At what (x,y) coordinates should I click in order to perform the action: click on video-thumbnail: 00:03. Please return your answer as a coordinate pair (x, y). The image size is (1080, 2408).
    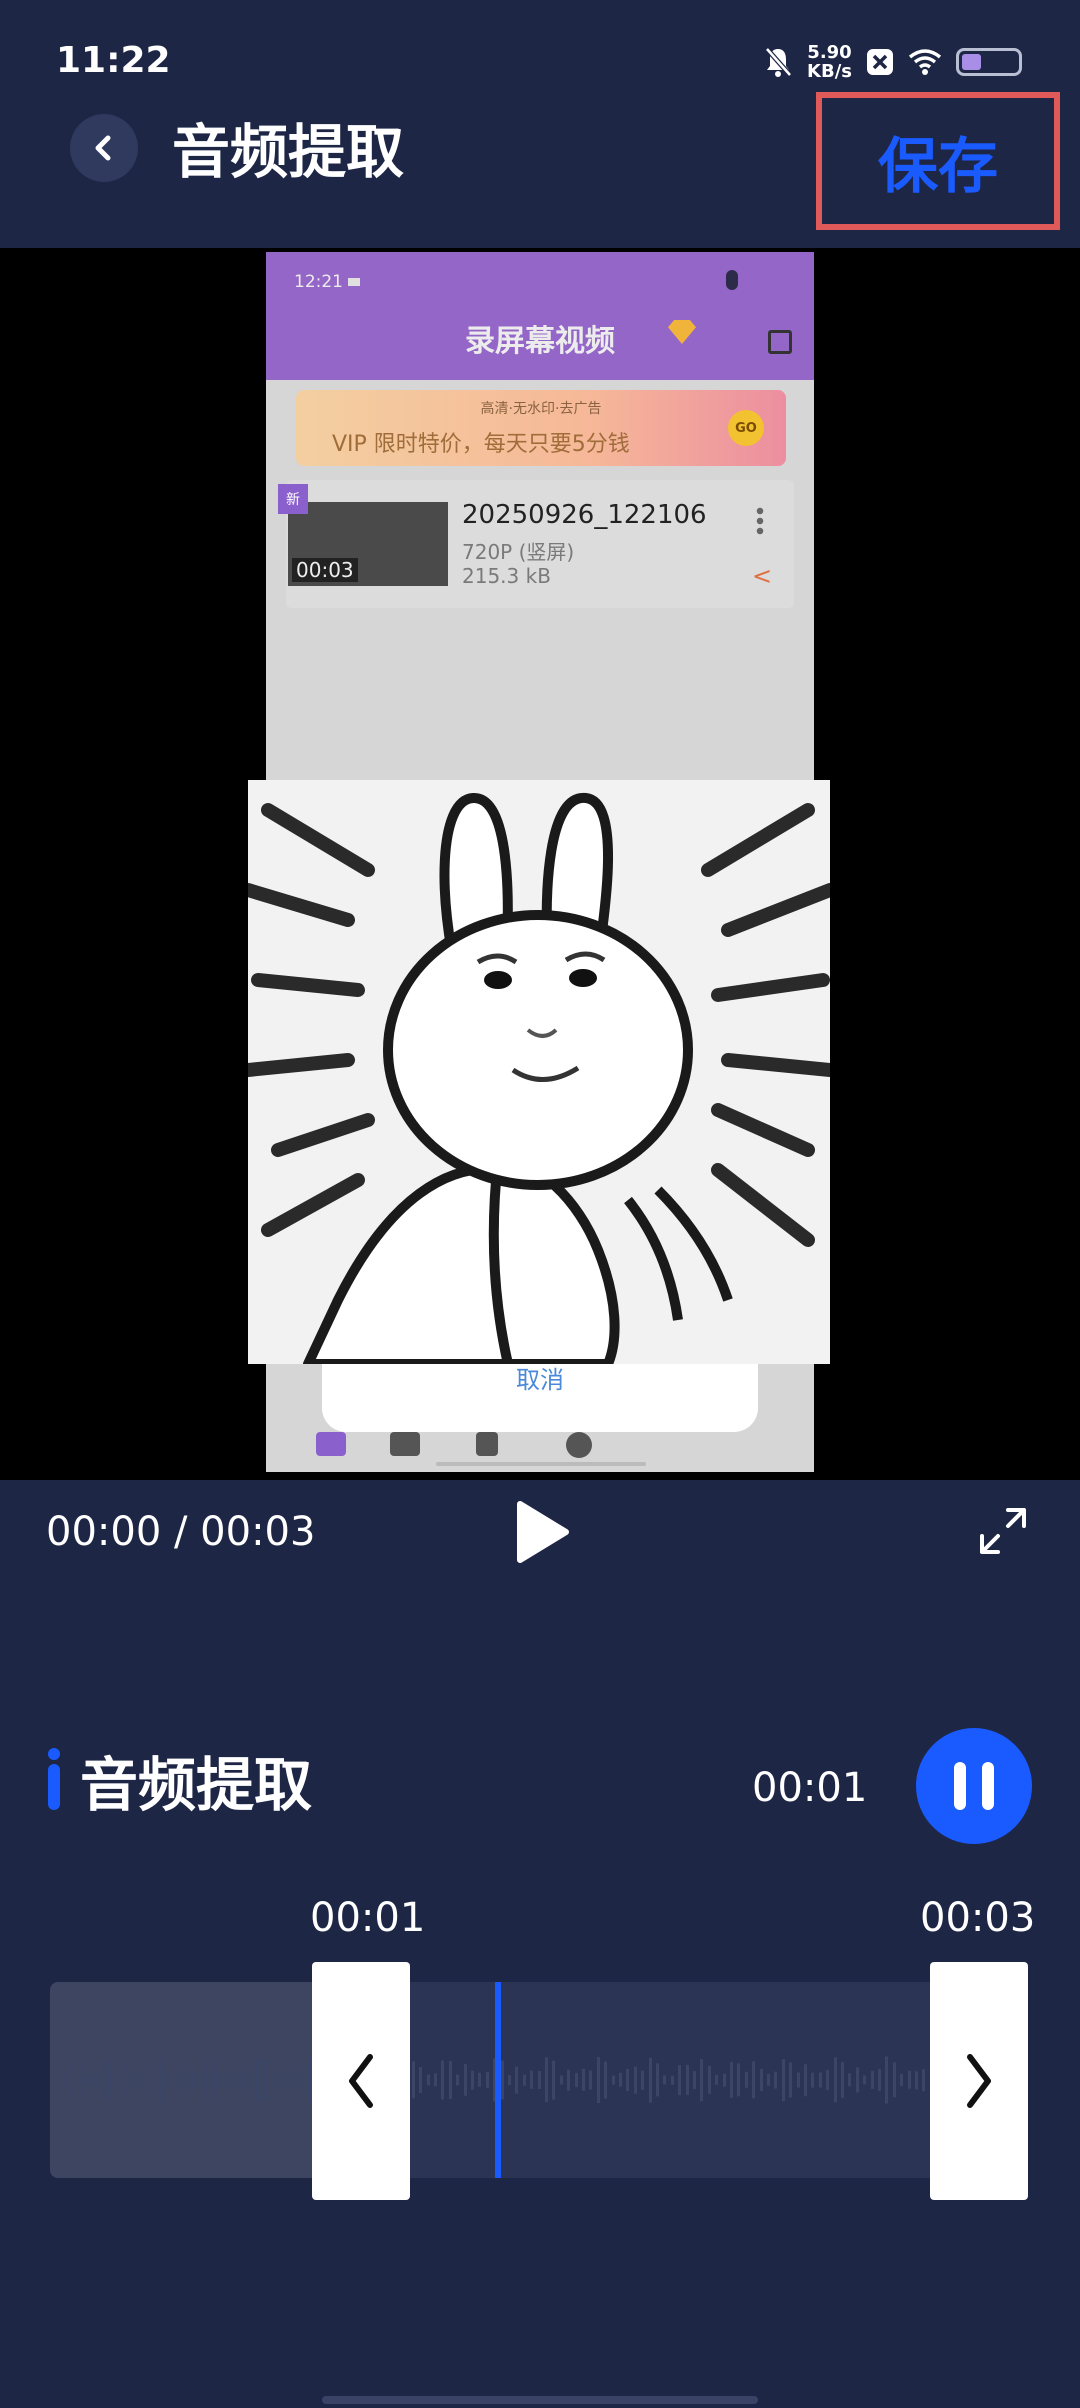
    Looking at the image, I should click on (368, 544).